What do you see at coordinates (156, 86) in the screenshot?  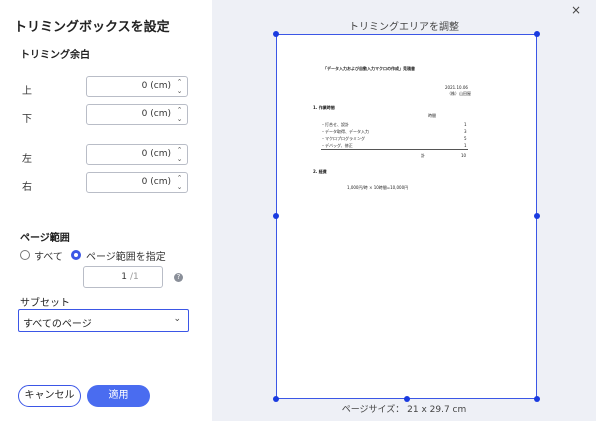 I see `margin-top-value: 0 (cm)` at bounding box center [156, 86].